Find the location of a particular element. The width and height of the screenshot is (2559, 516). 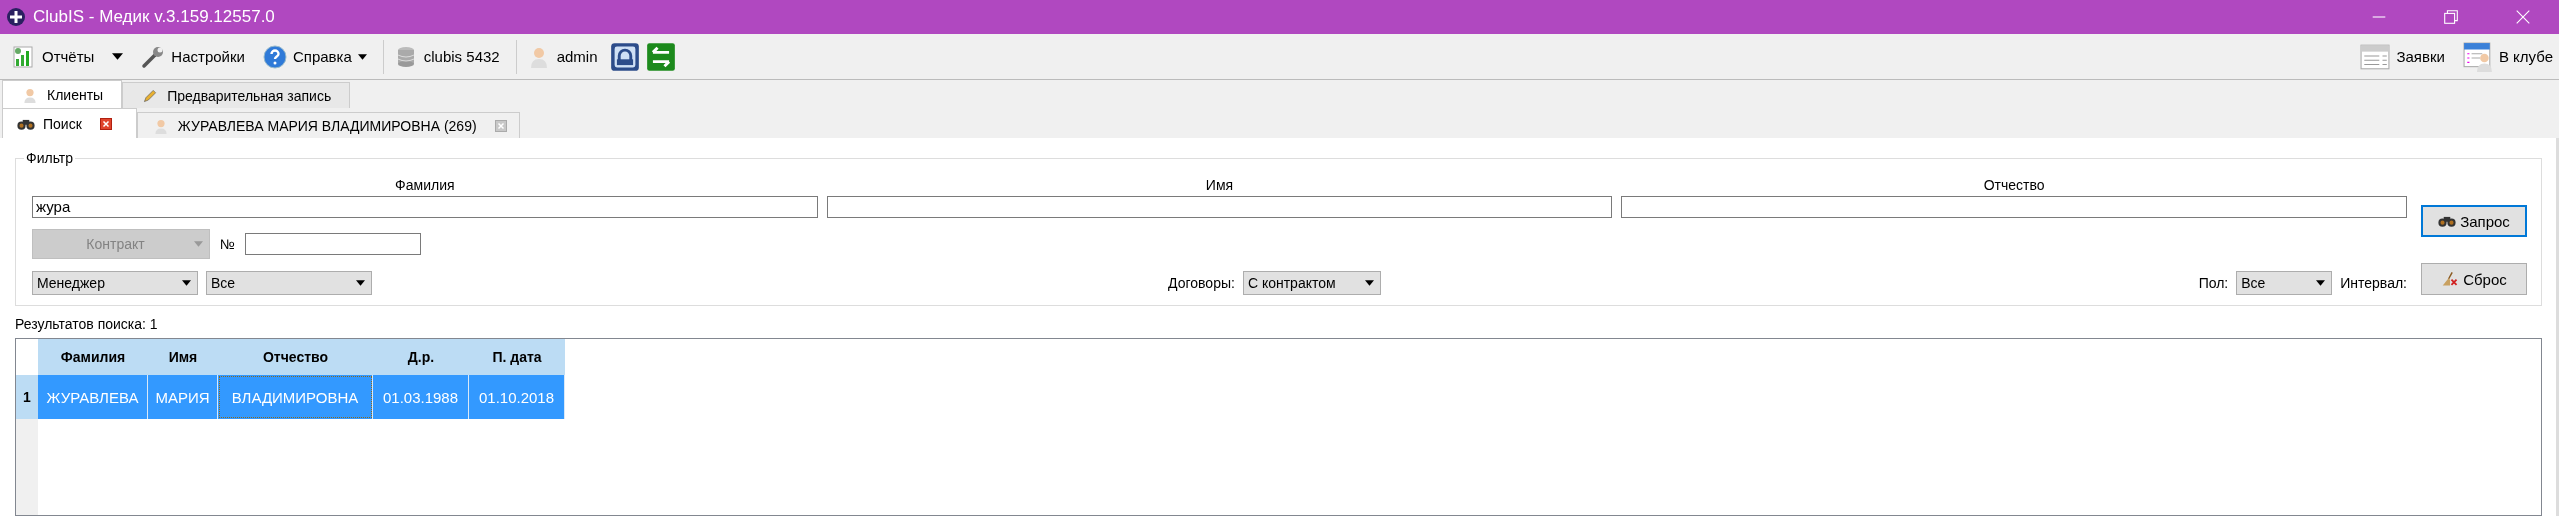

group-title: Фильтр is located at coordinates (50, 158).